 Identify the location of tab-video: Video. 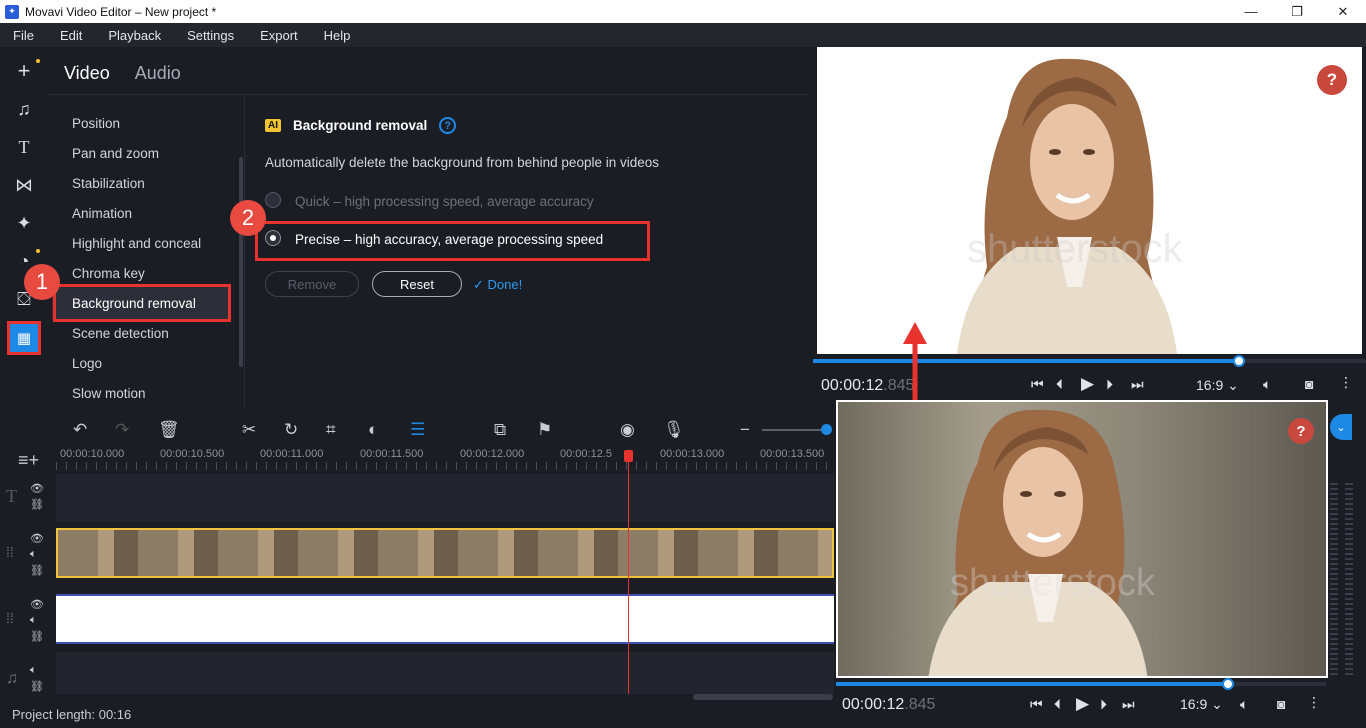
(87, 73).